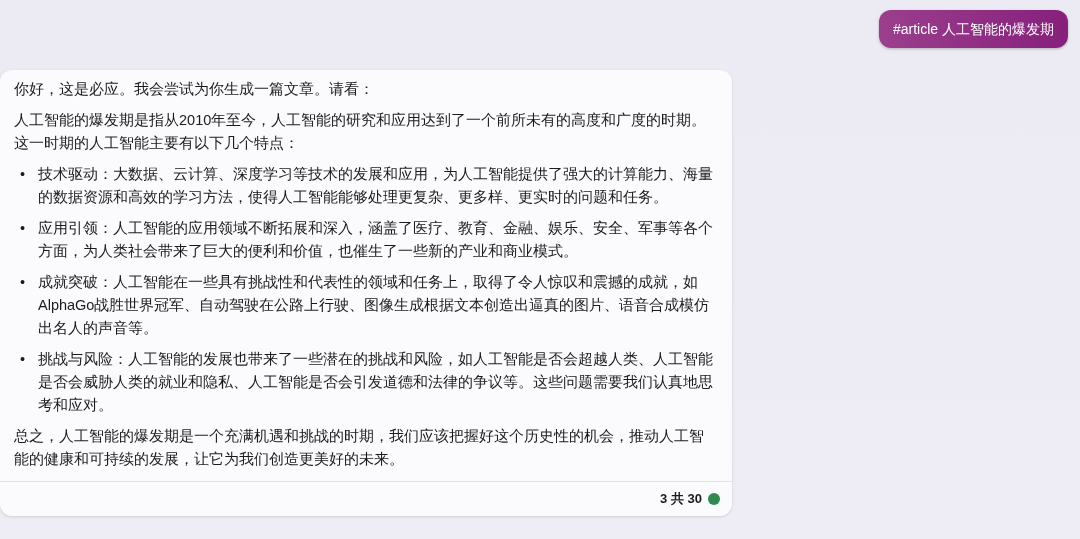 Image resolution: width=1080 pixels, height=539 pixels. What do you see at coordinates (376, 240) in the screenshot?
I see `bullet-item: 应用引领：人工智能的应用领域不断拓展和深入，涵盖了医疗、教育、金融、娱乐、安全、军事等各个方面，为人类社会带来了巨大的便利和价值，也催生了一些新的产业和商业模式。` at bounding box center [376, 240].